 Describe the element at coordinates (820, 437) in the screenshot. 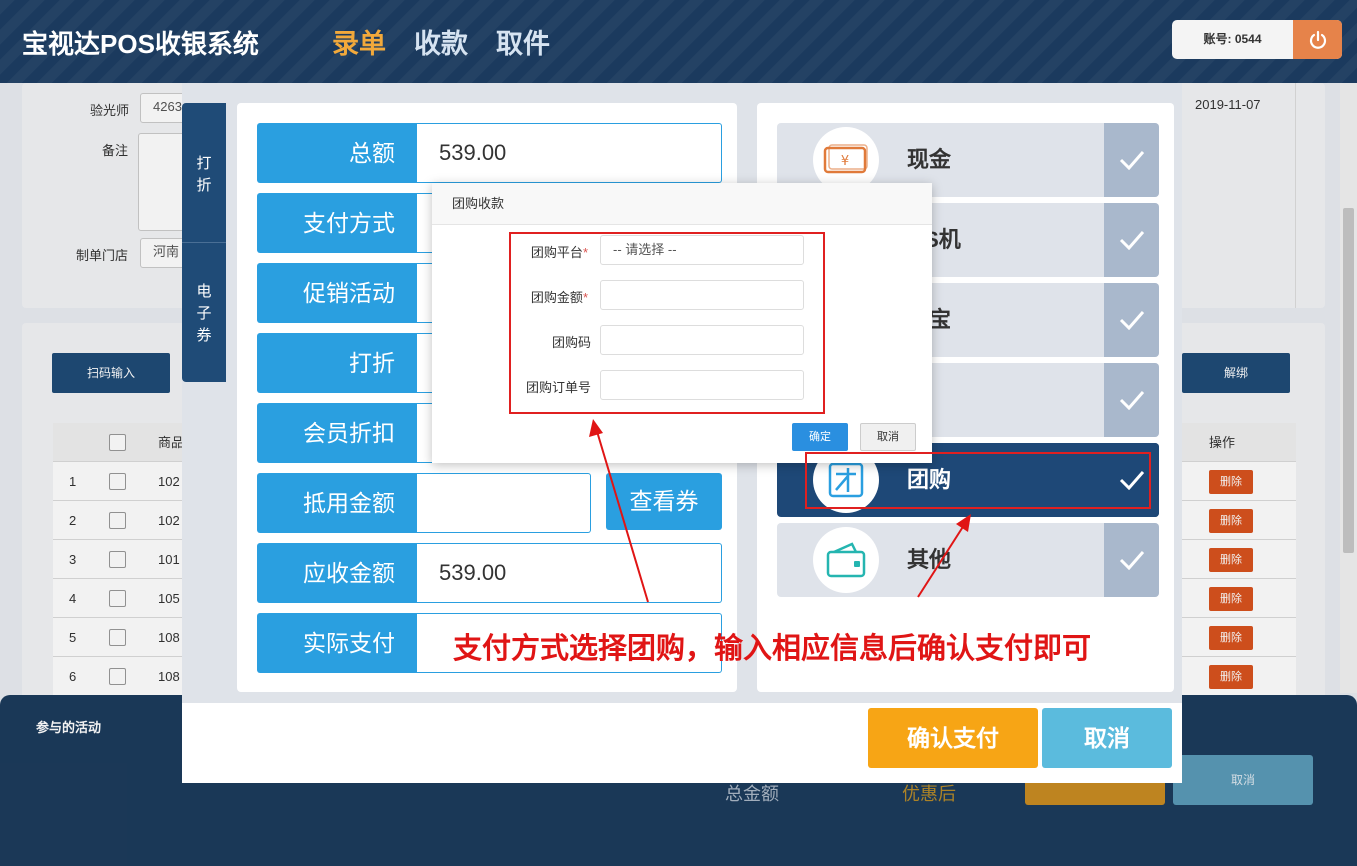

I see `dialog-ok-button: 确定` at that location.